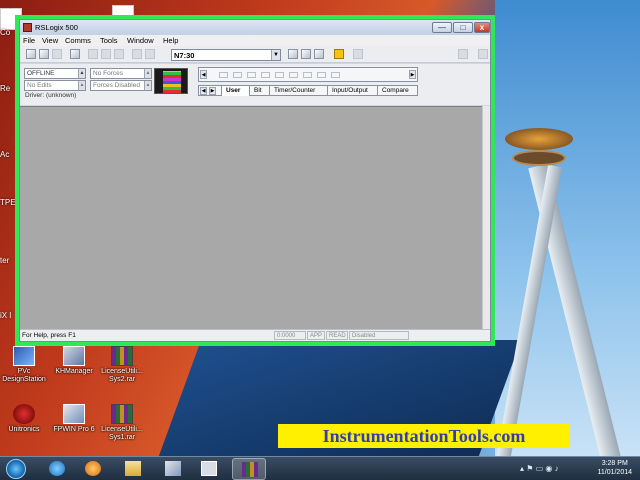  I want to click on new-icon, so click(31, 54).